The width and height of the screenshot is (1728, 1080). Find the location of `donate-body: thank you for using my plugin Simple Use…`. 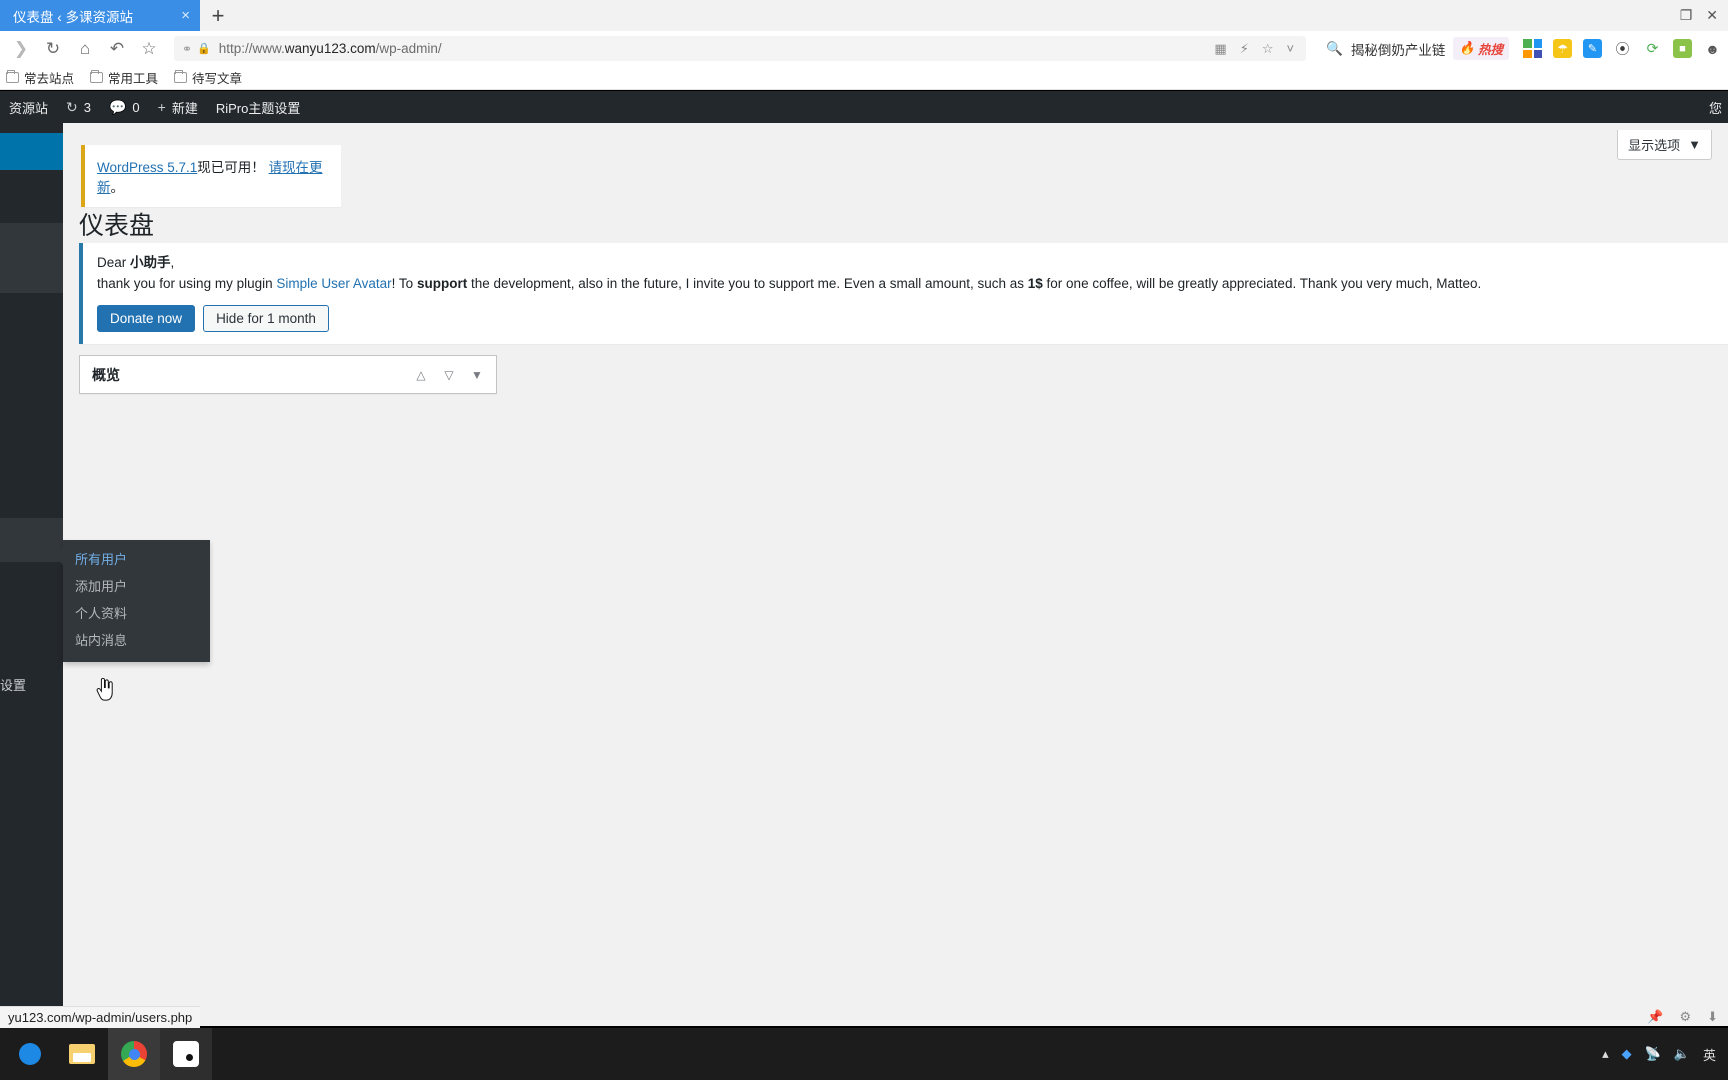

donate-body: thank you for using my plugin Simple Use… is located at coordinates (906, 284).